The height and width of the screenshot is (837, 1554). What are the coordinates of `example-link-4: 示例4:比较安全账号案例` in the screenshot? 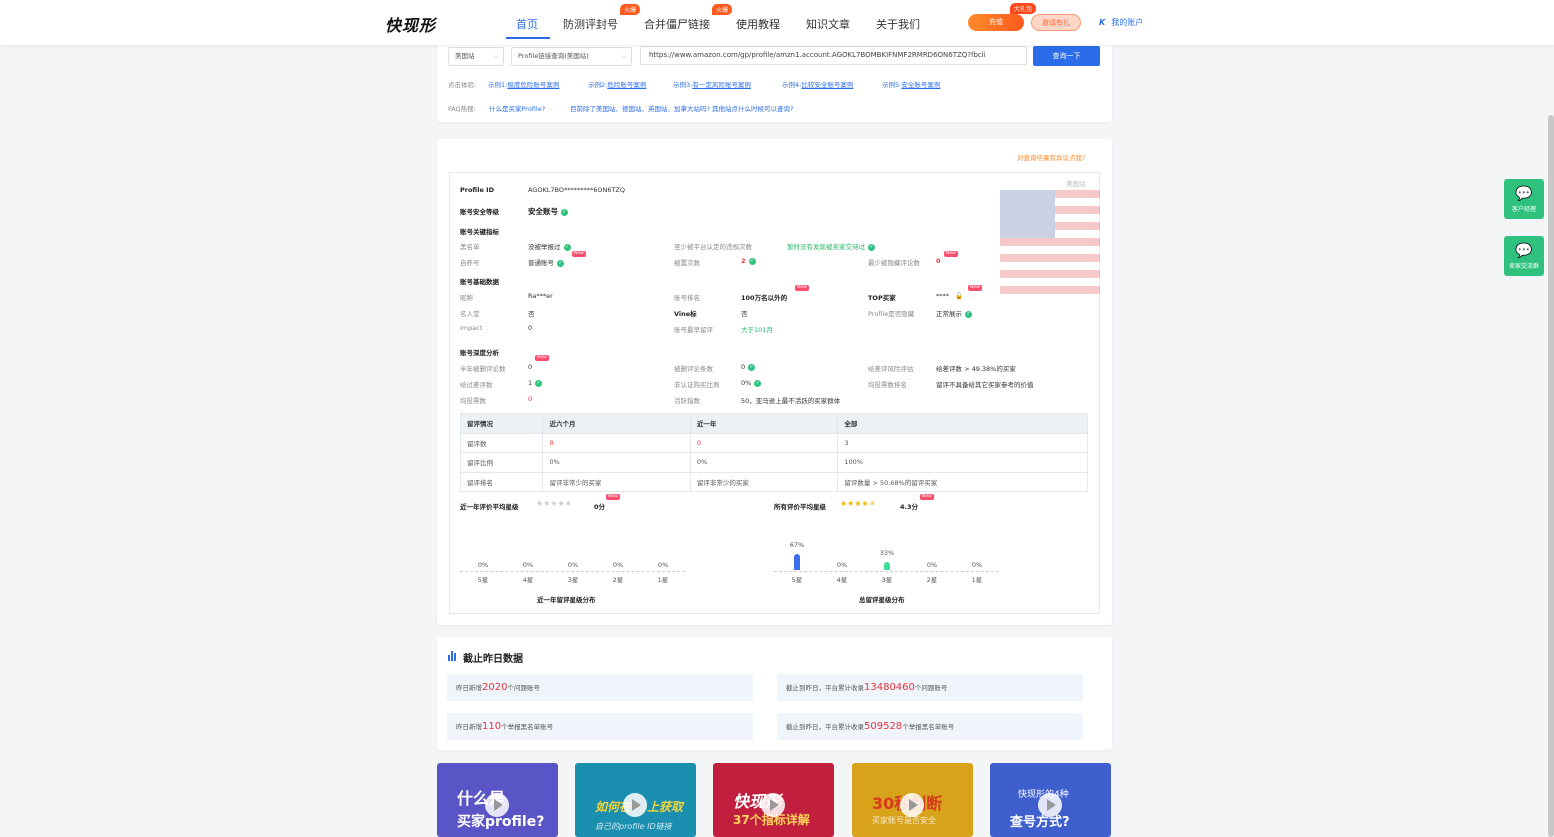 It's located at (817, 84).